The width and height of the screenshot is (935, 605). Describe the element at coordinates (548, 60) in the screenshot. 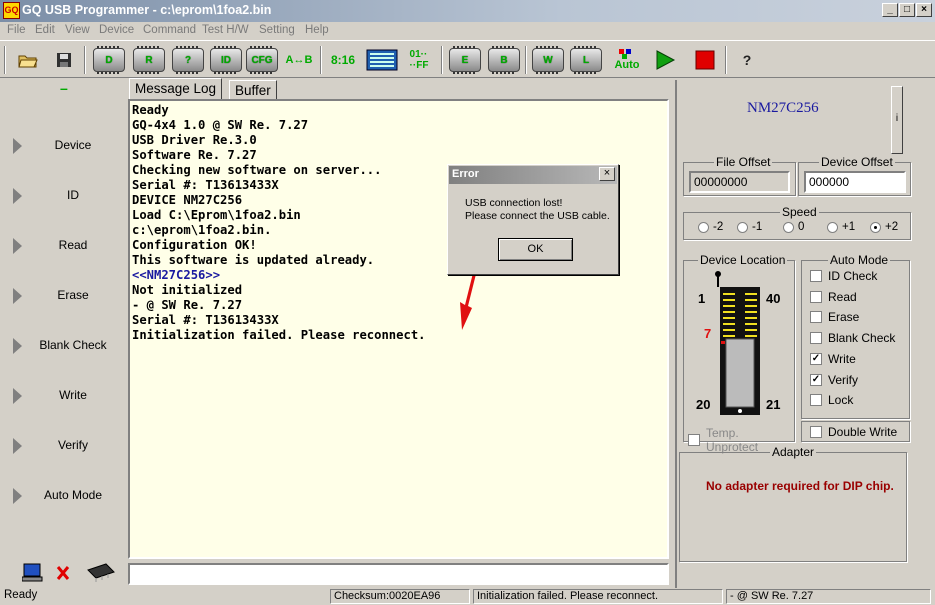

I see `write-chip-icon: W` at that location.